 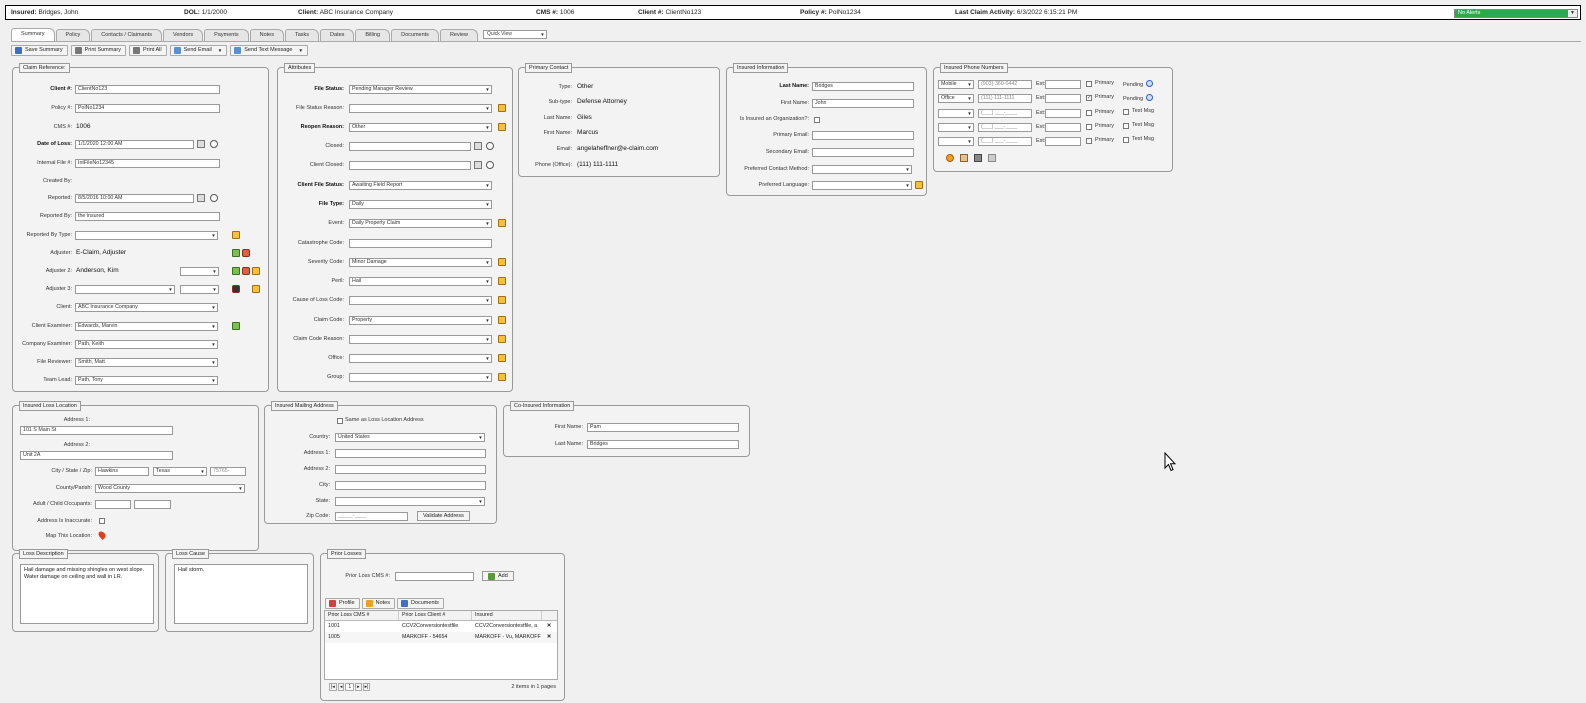 What do you see at coordinates (98, 50) in the screenshot?
I see `print-summary-button: Print Summary` at bounding box center [98, 50].